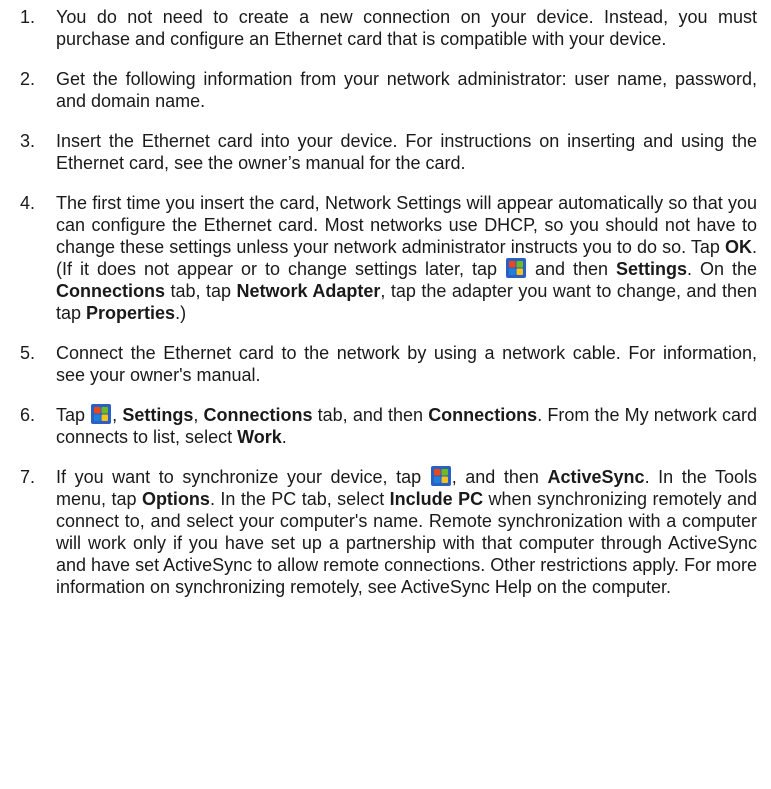  What do you see at coordinates (131, 313) in the screenshot?
I see `bold-ui-term: Properties` at bounding box center [131, 313].